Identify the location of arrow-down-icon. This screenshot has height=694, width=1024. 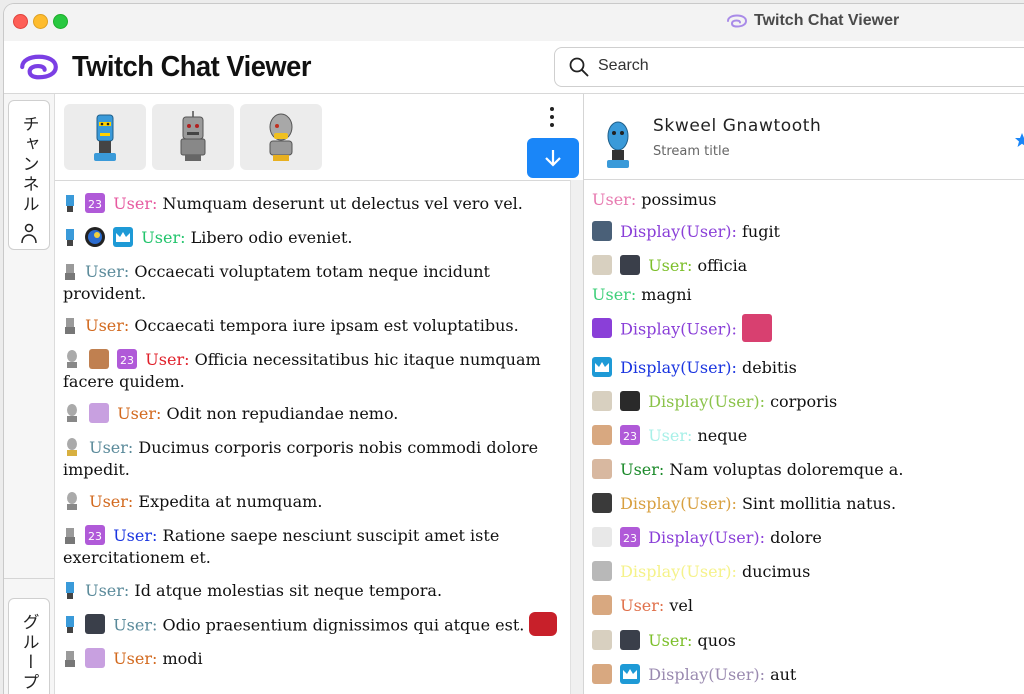
(553, 158).